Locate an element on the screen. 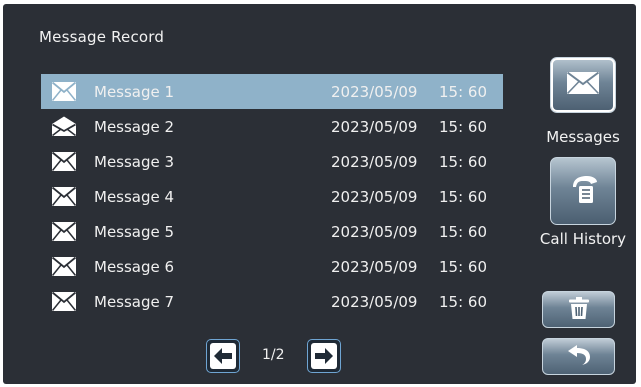  message-row-4: Message 4 2023/05/09 15: 60 is located at coordinates (272, 196).